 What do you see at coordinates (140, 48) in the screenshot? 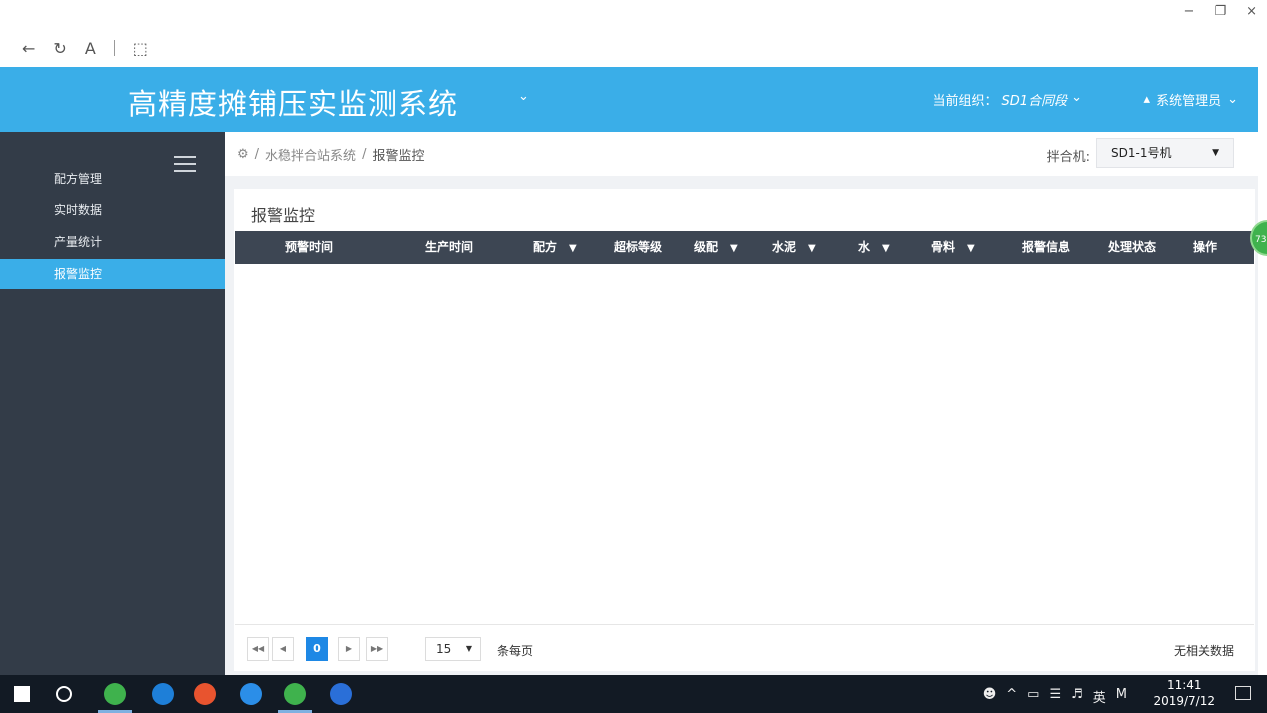
I see `tabs-icon: ⬚` at bounding box center [140, 48].